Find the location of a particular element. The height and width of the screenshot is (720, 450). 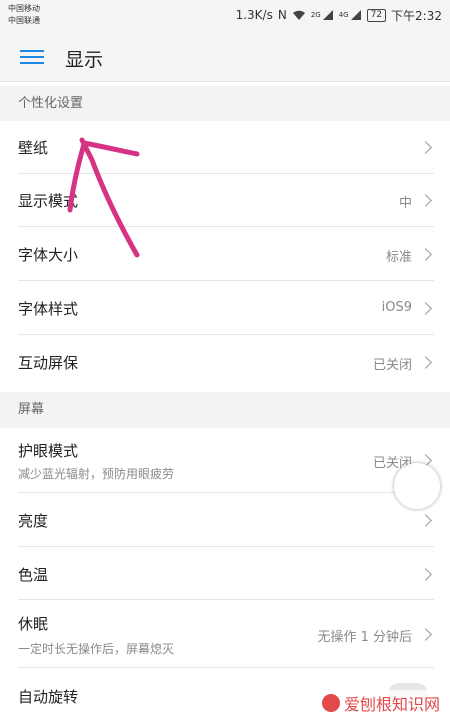

setting-display-mode-label: 显示模式 is located at coordinates (48, 201).